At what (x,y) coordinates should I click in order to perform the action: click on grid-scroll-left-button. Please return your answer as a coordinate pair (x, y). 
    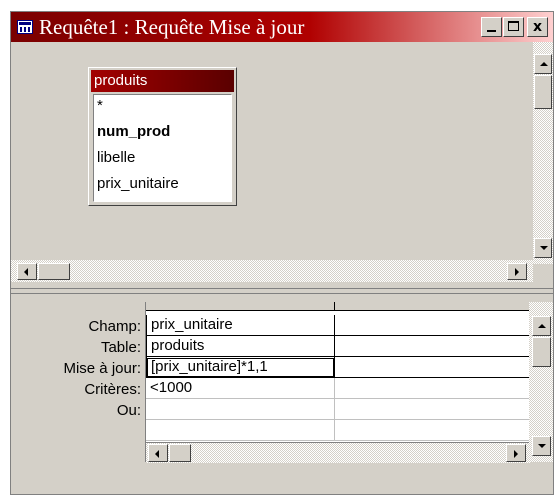
    Looking at the image, I should click on (158, 453).